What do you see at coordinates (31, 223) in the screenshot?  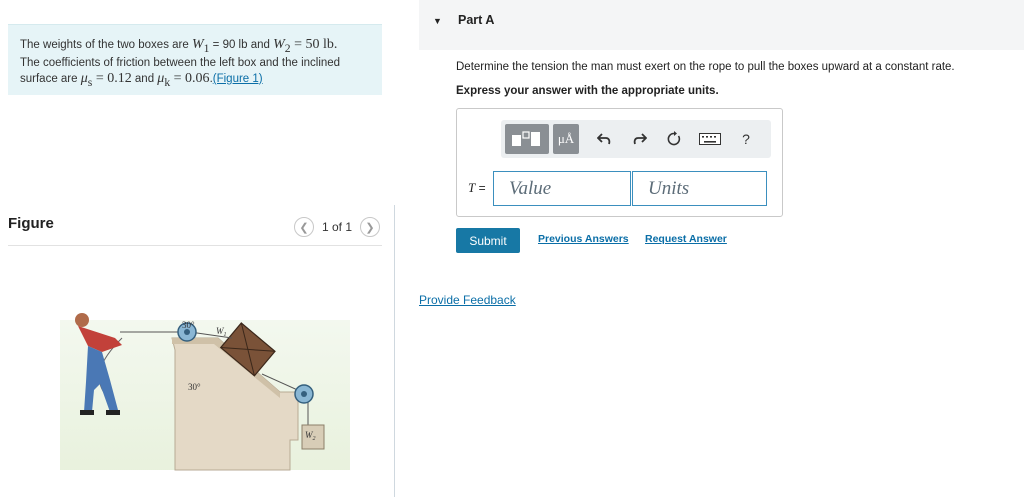 I see `figure-title: Figure` at bounding box center [31, 223].